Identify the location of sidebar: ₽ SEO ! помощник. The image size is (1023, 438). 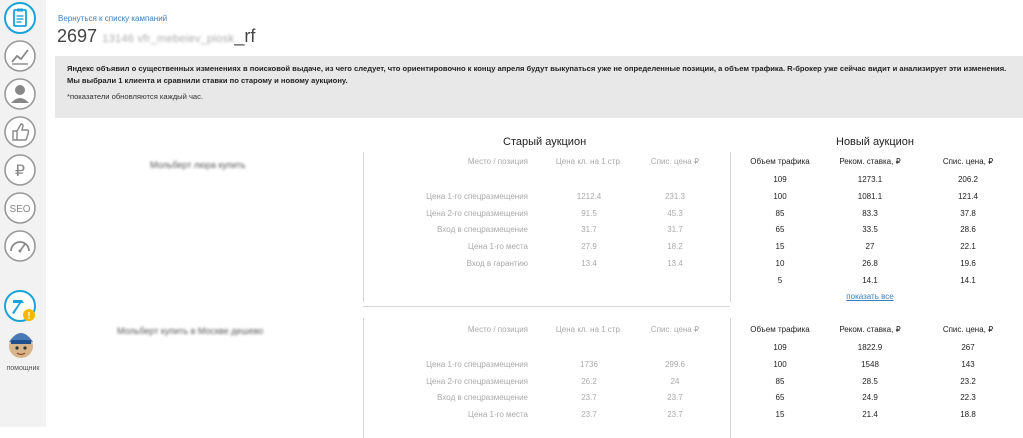
(23, 213).